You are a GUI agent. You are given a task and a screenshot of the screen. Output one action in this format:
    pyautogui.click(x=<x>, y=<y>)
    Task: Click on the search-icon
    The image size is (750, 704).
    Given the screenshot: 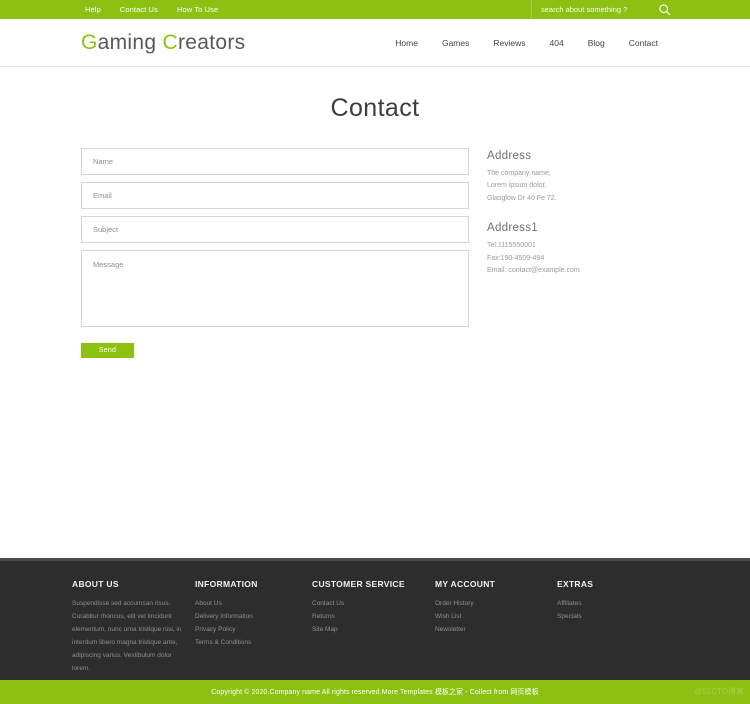 What is the action you would take?
    pyautogui.click(x=664, y=9)
    